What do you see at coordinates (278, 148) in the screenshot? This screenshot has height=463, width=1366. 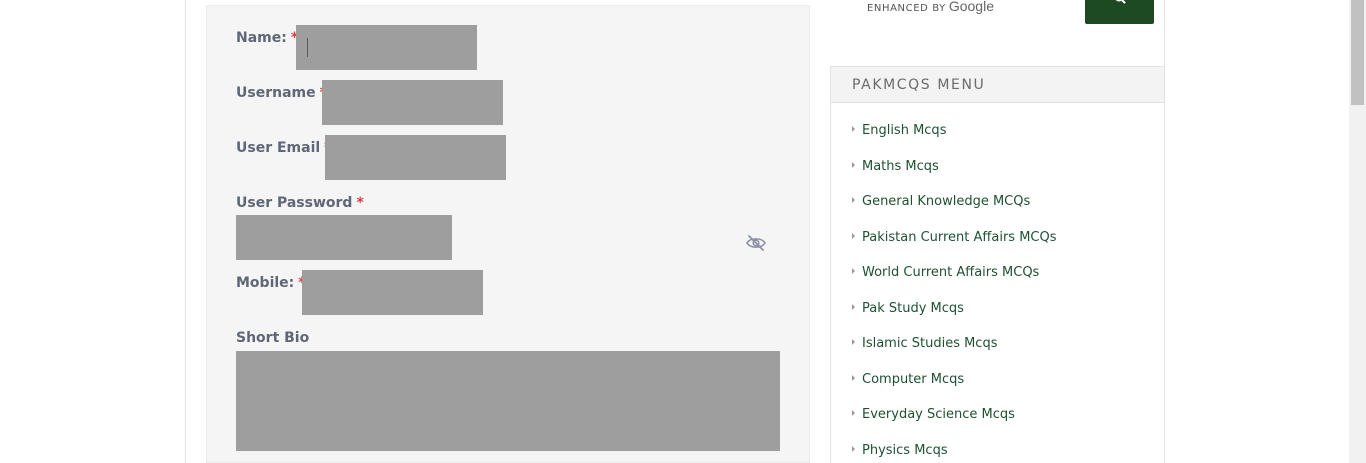 I see `user-email-label-text: User Email` at bounding box center [278, 148].